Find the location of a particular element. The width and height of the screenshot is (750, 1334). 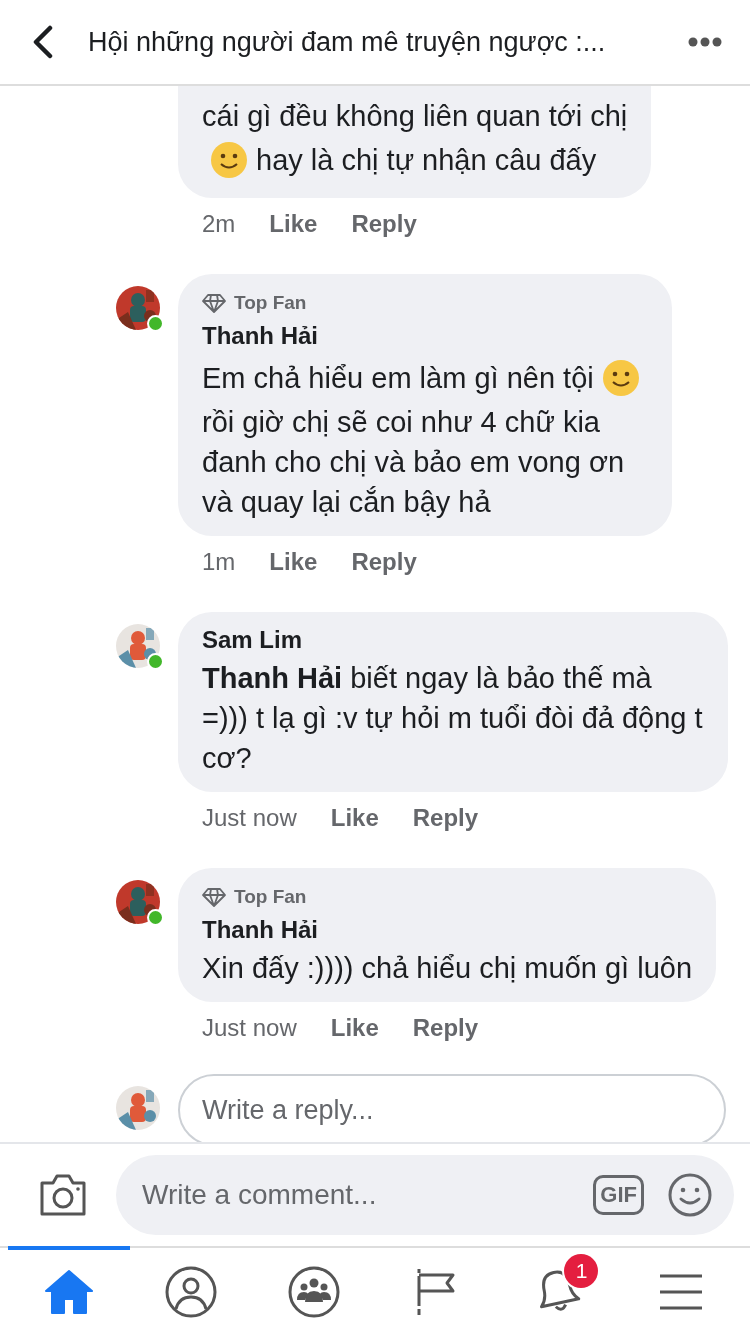

comment-text: rồi giờ chị sẽ coi như 4 chữ kia is located at coordinates (401, 422).